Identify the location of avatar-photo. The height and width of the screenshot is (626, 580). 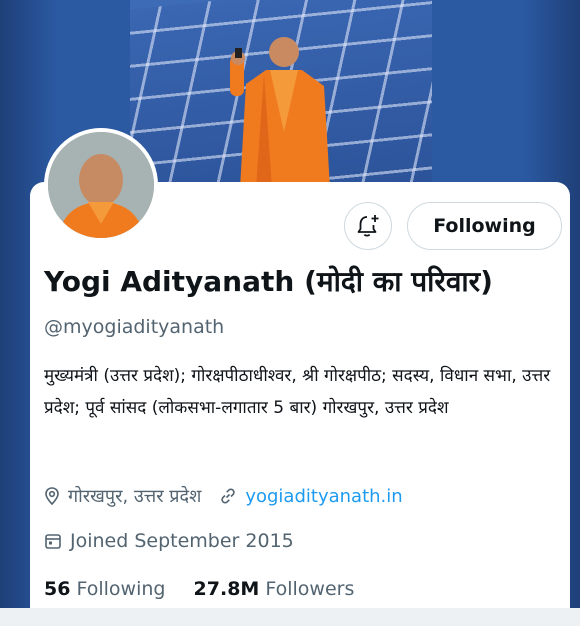
(101, 185).